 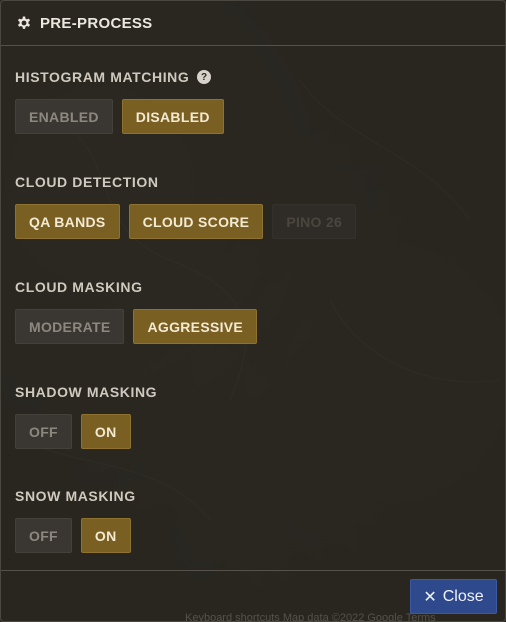 What do you see at coordinates (253, 23) in the screenshot?
I see `panel-header: PRE-PROCESS` at bounding box center [253, 23].